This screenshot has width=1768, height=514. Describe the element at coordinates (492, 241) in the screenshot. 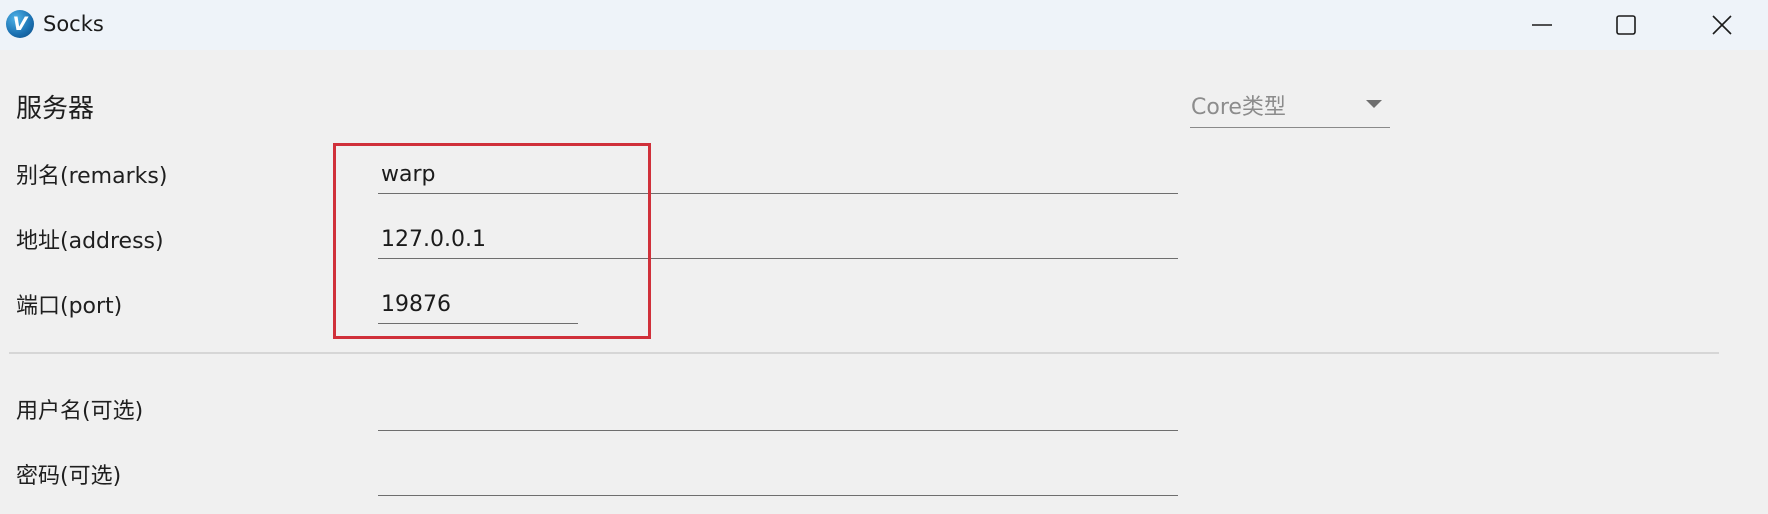

I see `highlight-box` at that location.